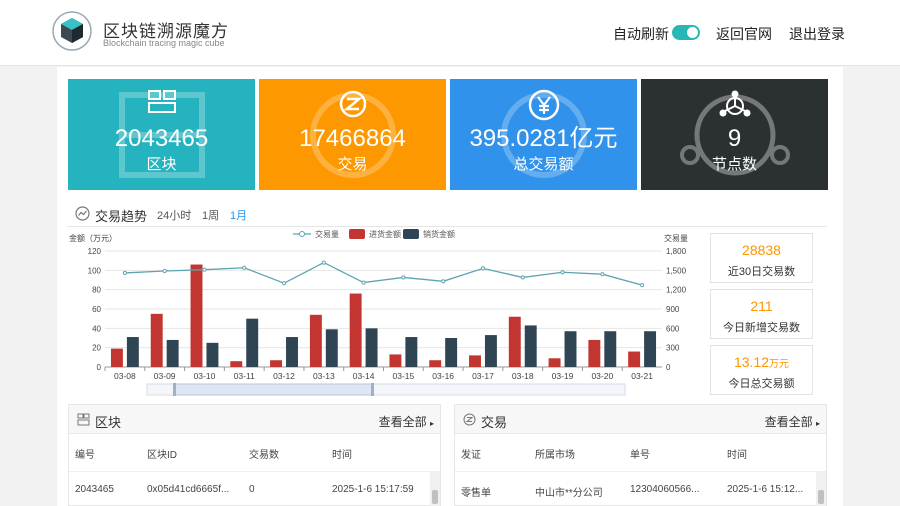 The height and width of the screenshot is (506, 900). What do you see at coordinates (792, 421) in the screenshot?
I see `transactions-view-all-link: 查看全部 ▸` at bounding box center [792, 421].